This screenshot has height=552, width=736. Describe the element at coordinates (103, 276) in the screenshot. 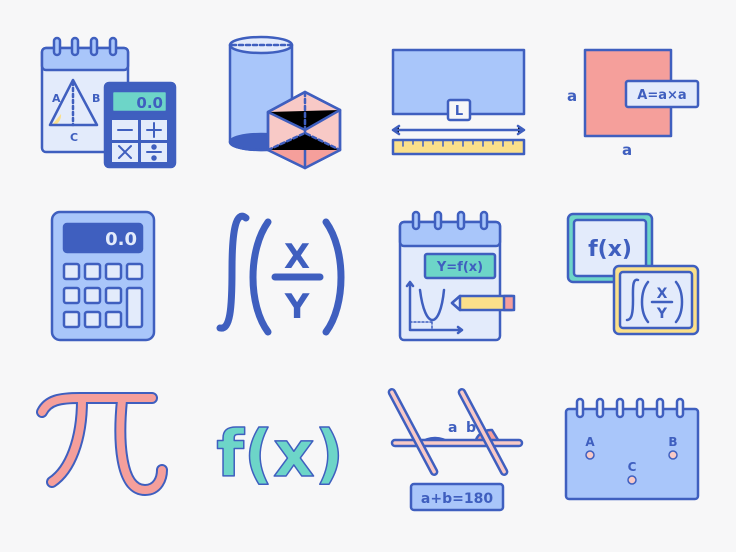

I see `calculator-icon: 0.0` at that location.